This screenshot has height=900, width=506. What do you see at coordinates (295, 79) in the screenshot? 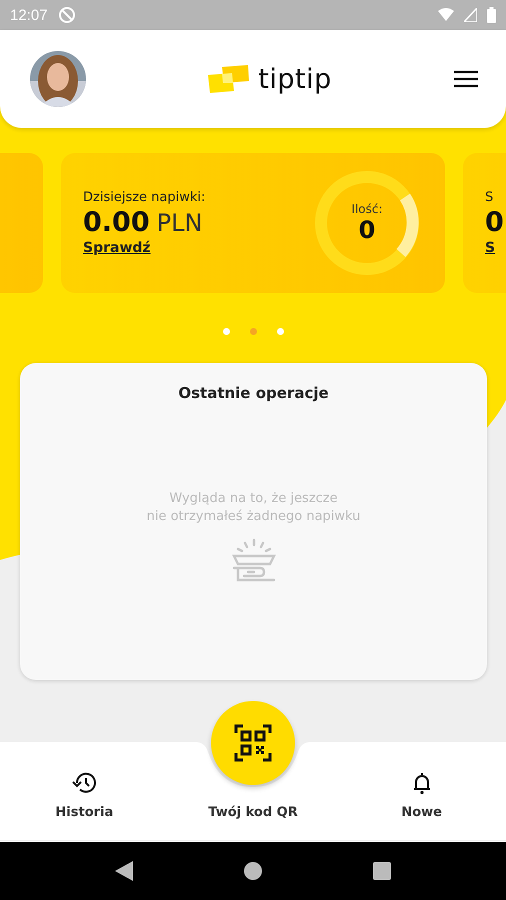
I see `logo-text: tiptip` at bounding box center [295, 79].